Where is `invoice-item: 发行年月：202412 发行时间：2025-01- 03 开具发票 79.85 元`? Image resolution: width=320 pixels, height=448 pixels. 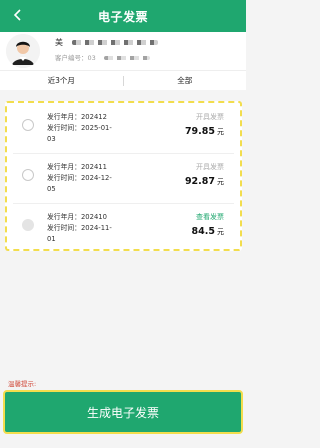 invoice-item: 发行年月：202412 发行时间：2025-01- 03 开具发票 79.85 元 is located at coordinates (123, 129).